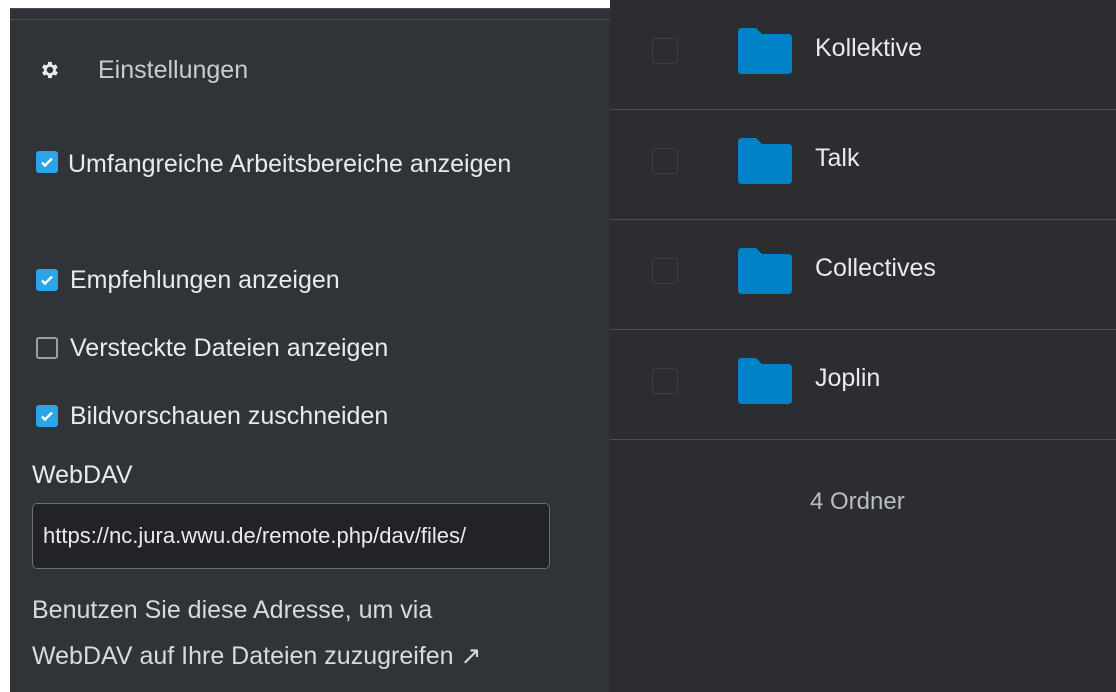  What do you see at coordinates (173, 69) in the screenshot?
I see `settings-label: Einstellungen` at bounding box center [173, 69].